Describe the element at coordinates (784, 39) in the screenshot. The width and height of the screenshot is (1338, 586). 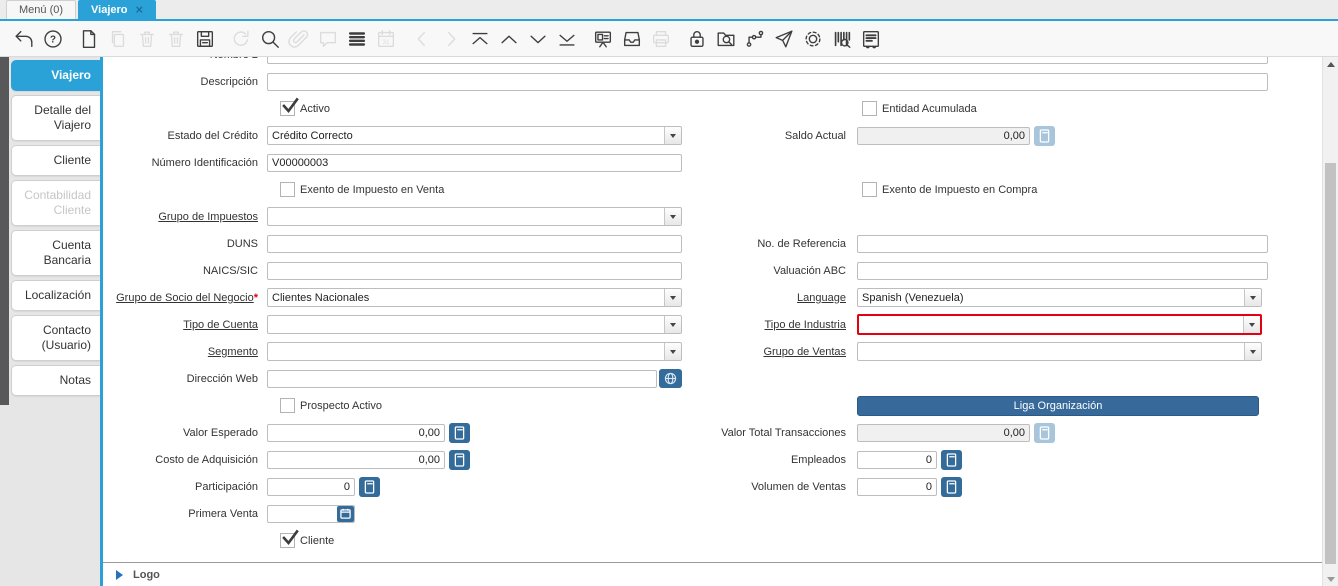
I see `request-icon` at that location.